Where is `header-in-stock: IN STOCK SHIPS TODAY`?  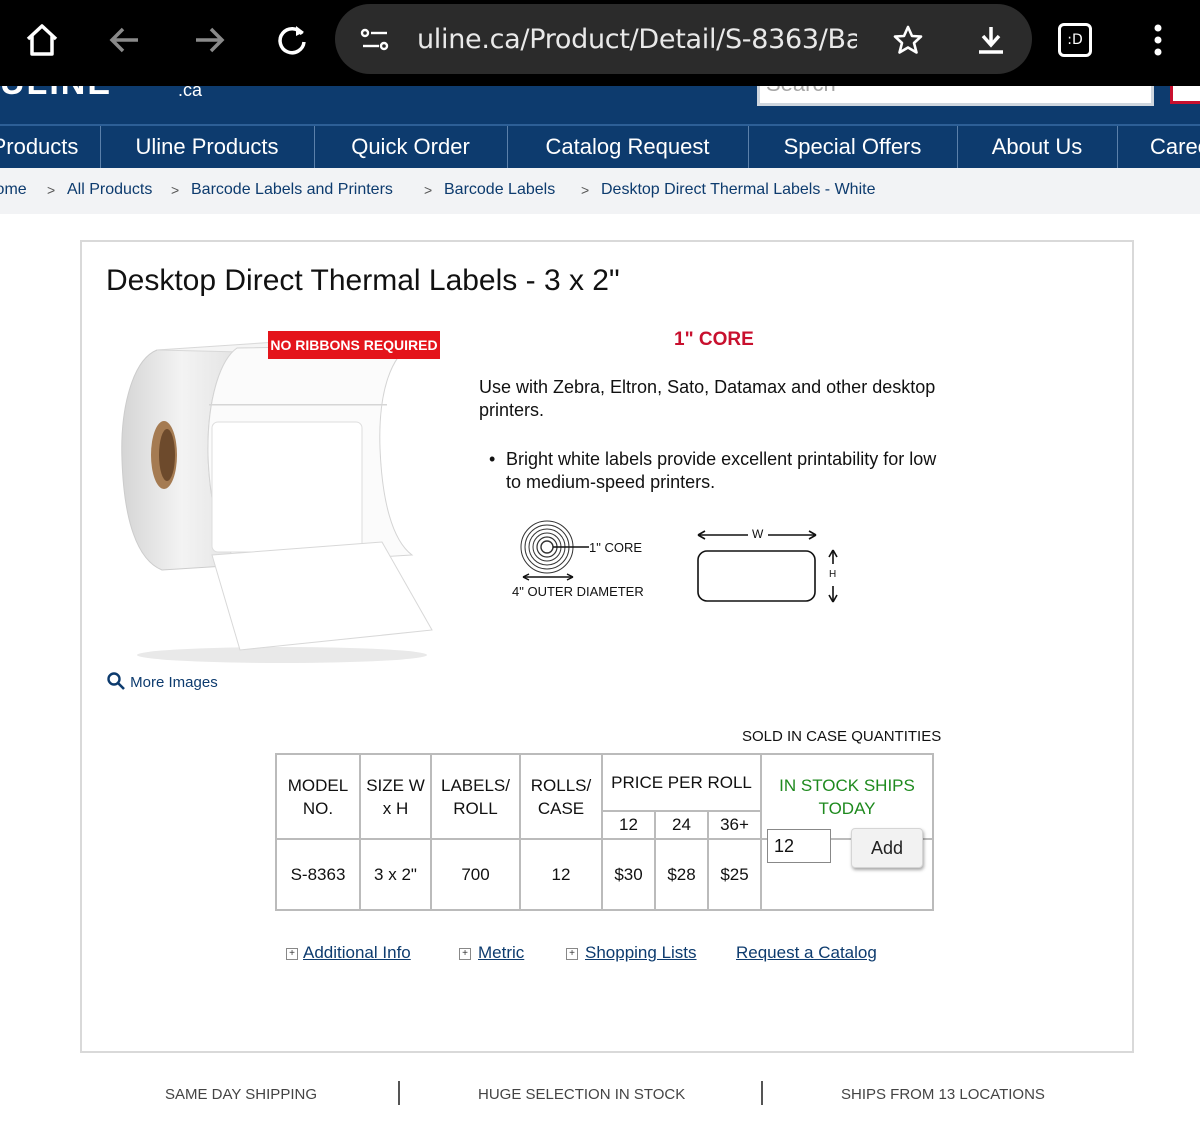 header-in-stock: IN STOCK SHIPS TODAY is located at coordinates (847, 796).